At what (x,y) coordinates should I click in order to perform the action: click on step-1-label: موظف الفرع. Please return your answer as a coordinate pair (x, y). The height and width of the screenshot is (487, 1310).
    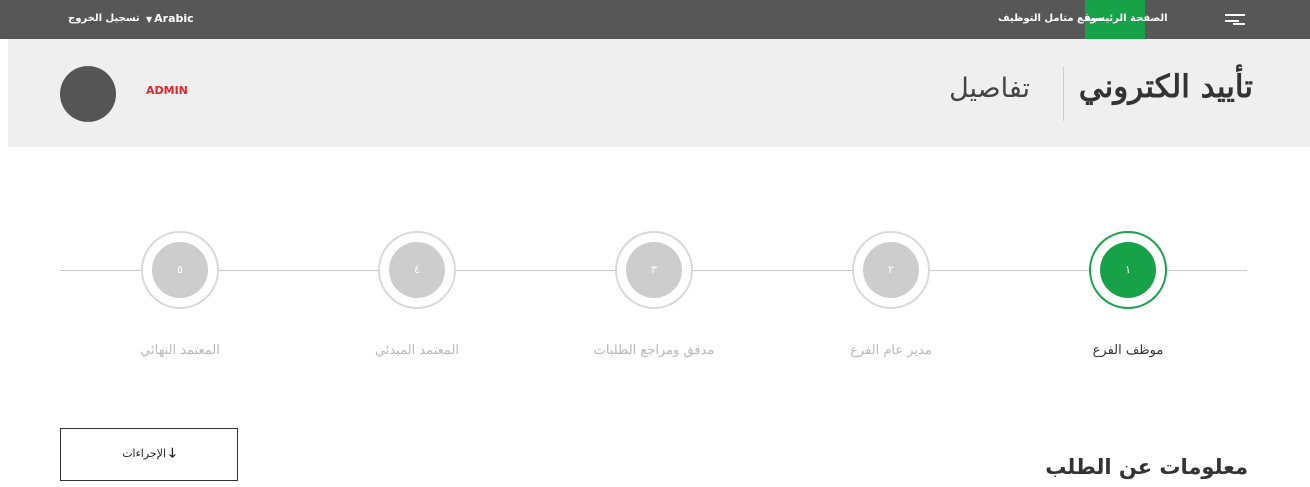
    Looking at the image, I should click on (1128, 350).